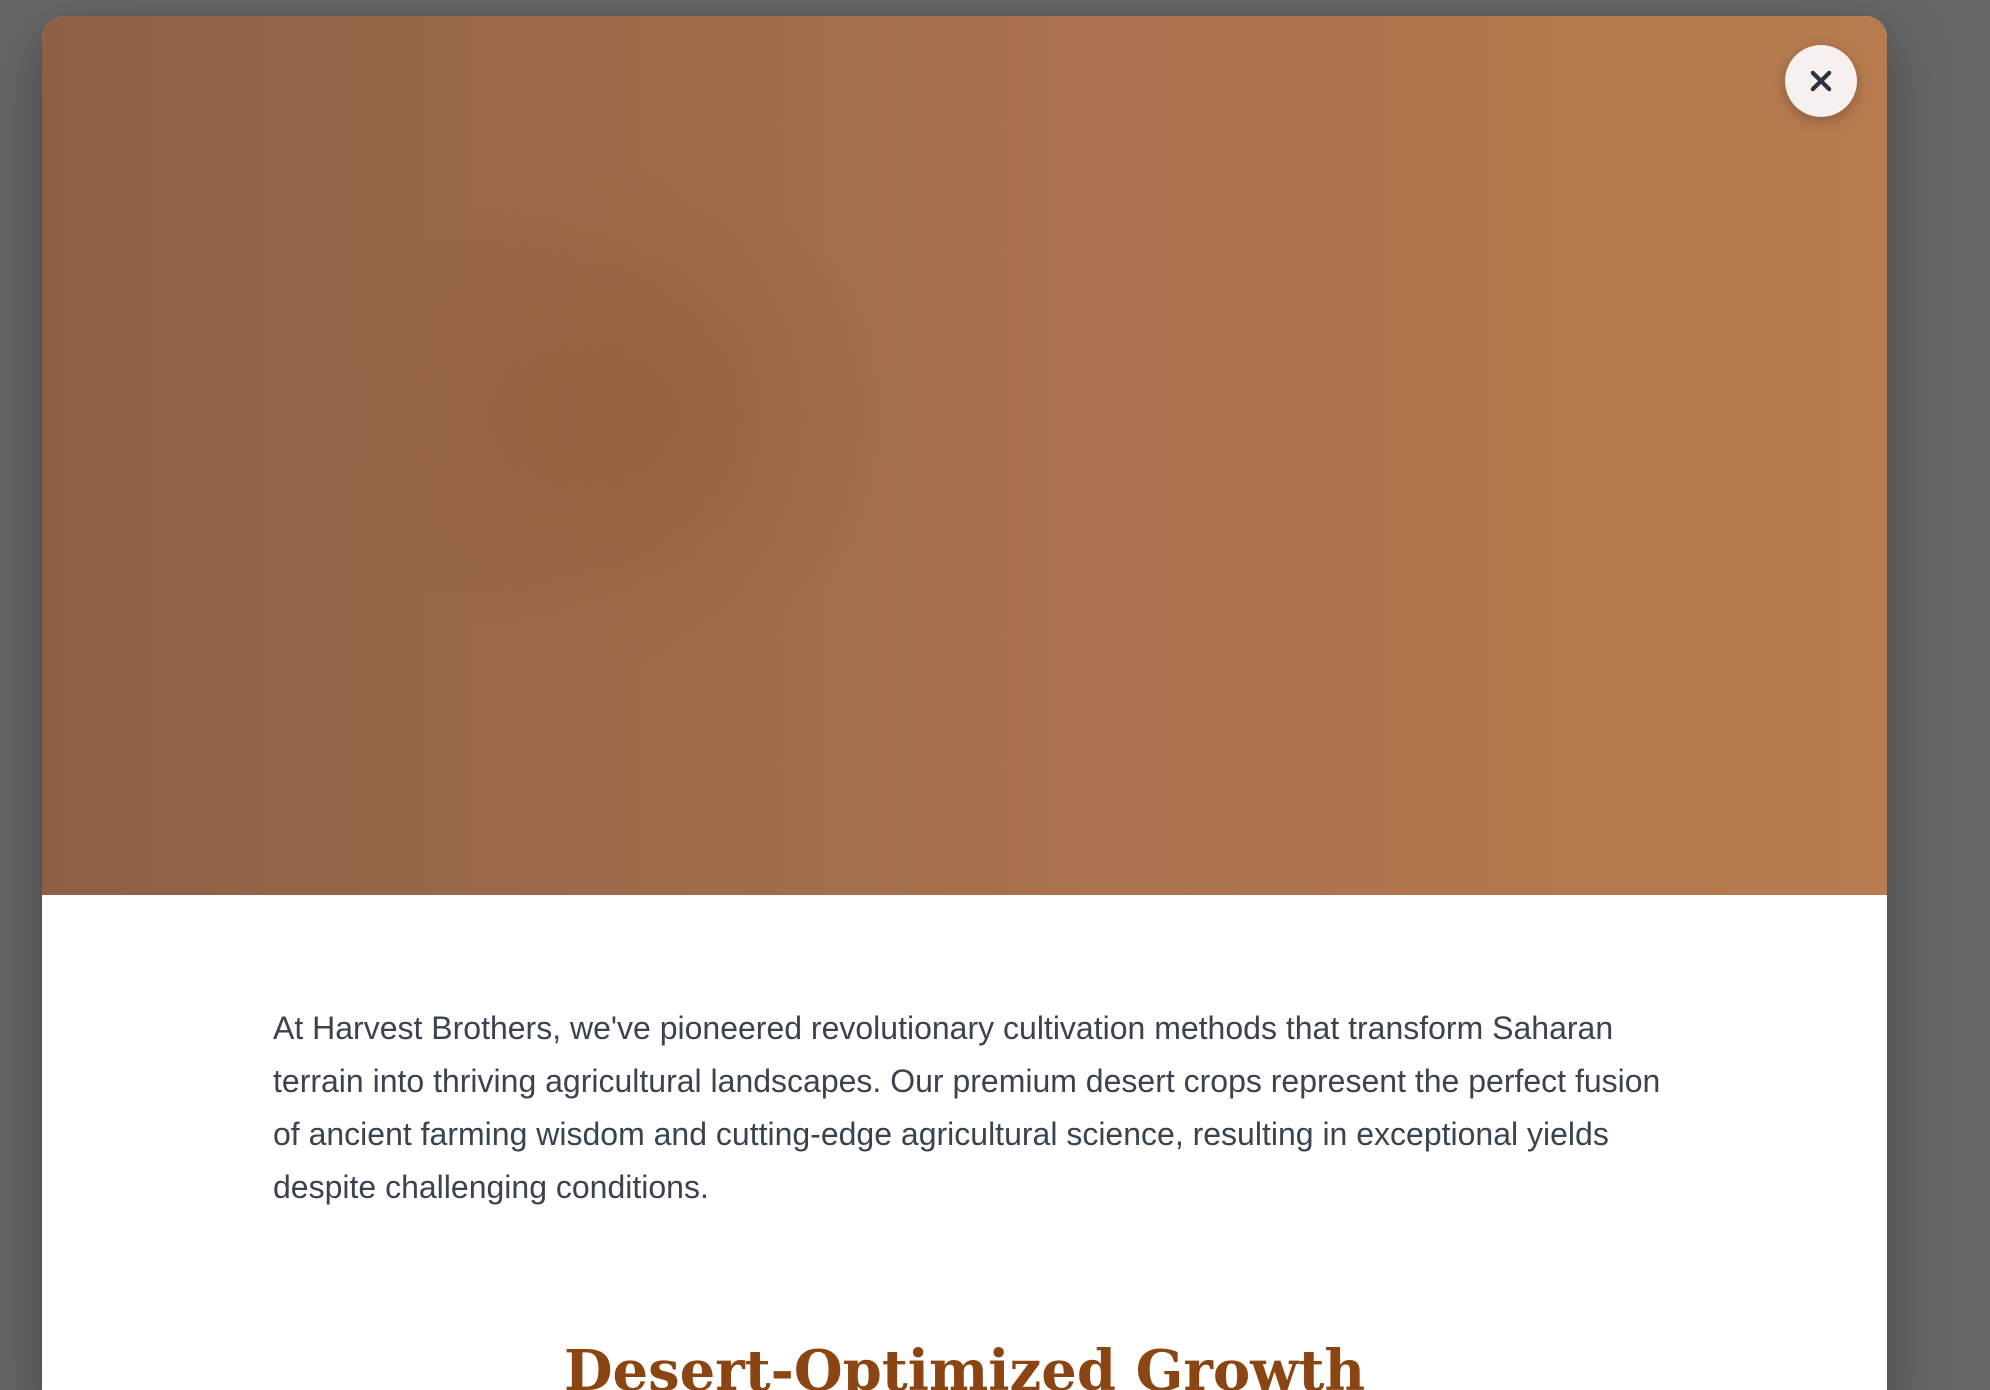  I want to click on close-icon, so click(1821, 81).